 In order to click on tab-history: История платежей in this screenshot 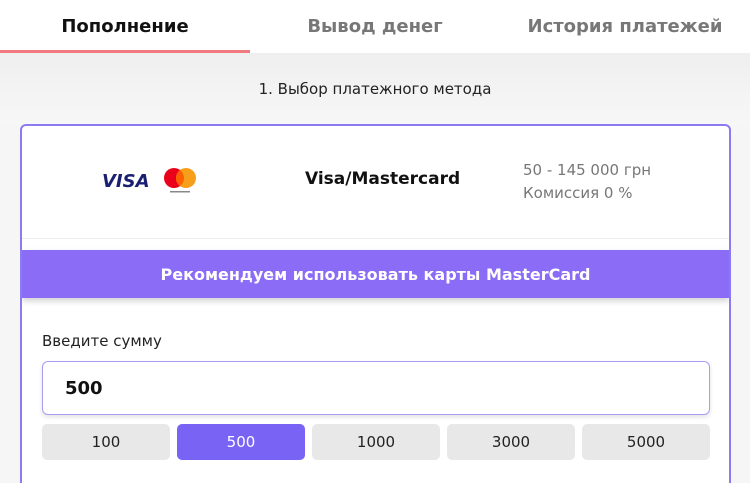, I will do `click(625, 26)`.